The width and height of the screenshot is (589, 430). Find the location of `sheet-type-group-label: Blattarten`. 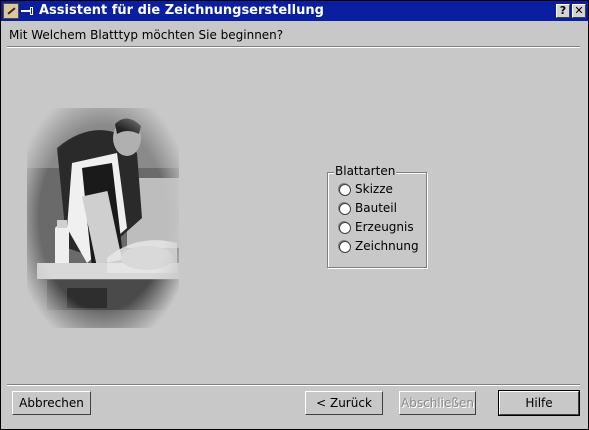

sheet-type-group-label: Blattarten is located at coordinates (365, 171).